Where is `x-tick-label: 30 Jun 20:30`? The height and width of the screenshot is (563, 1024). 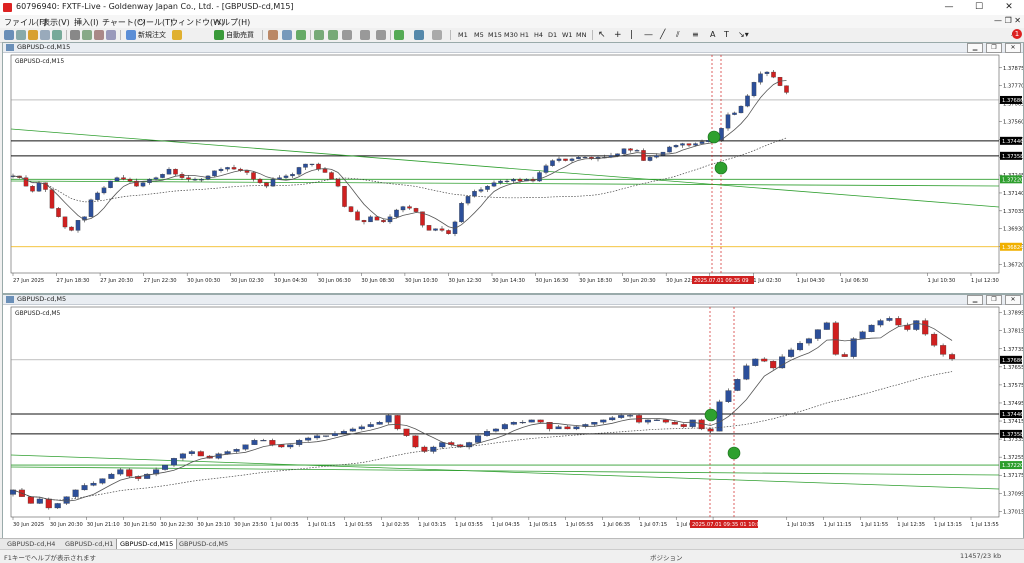
x-tick-label: 30 Jun 20:30 is located at coordinates (639, 281).